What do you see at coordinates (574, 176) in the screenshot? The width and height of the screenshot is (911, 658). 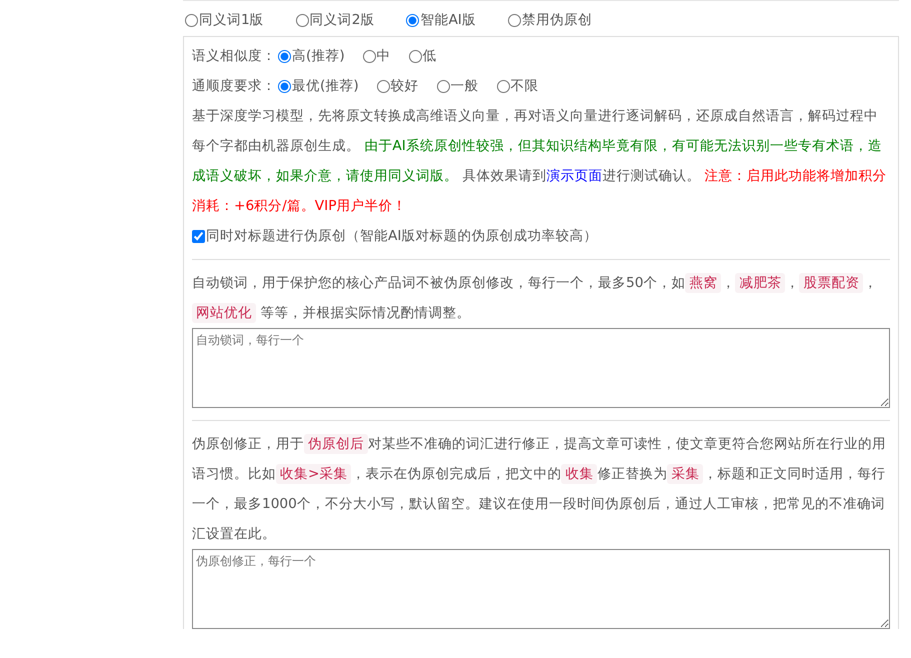 I see `demo-link: 演示页面` at bounding box center [574, 176].